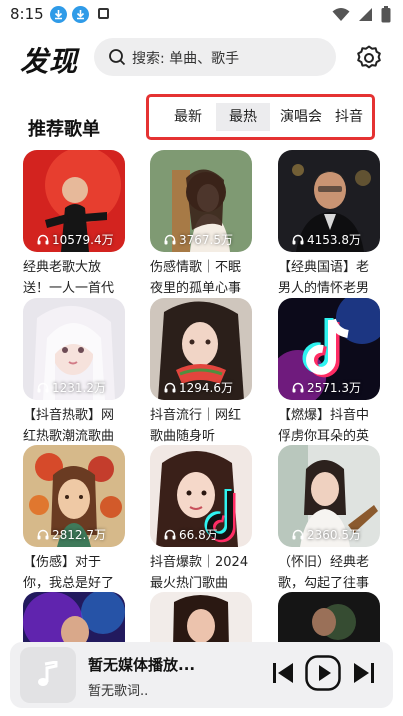  What do you see at coordinates (196, 278) in the screenshot?
I see `playlist-title: 伤感情歌｜不眠夜里的孤单心事` at bounding box center [196, 278].